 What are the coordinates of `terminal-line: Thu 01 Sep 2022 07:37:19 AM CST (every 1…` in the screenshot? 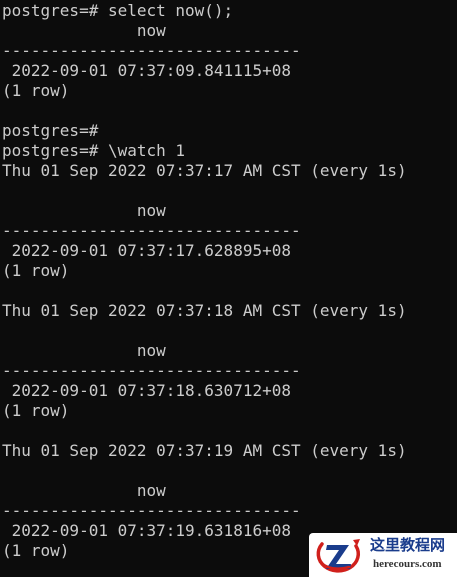 It's located at (204, 450).